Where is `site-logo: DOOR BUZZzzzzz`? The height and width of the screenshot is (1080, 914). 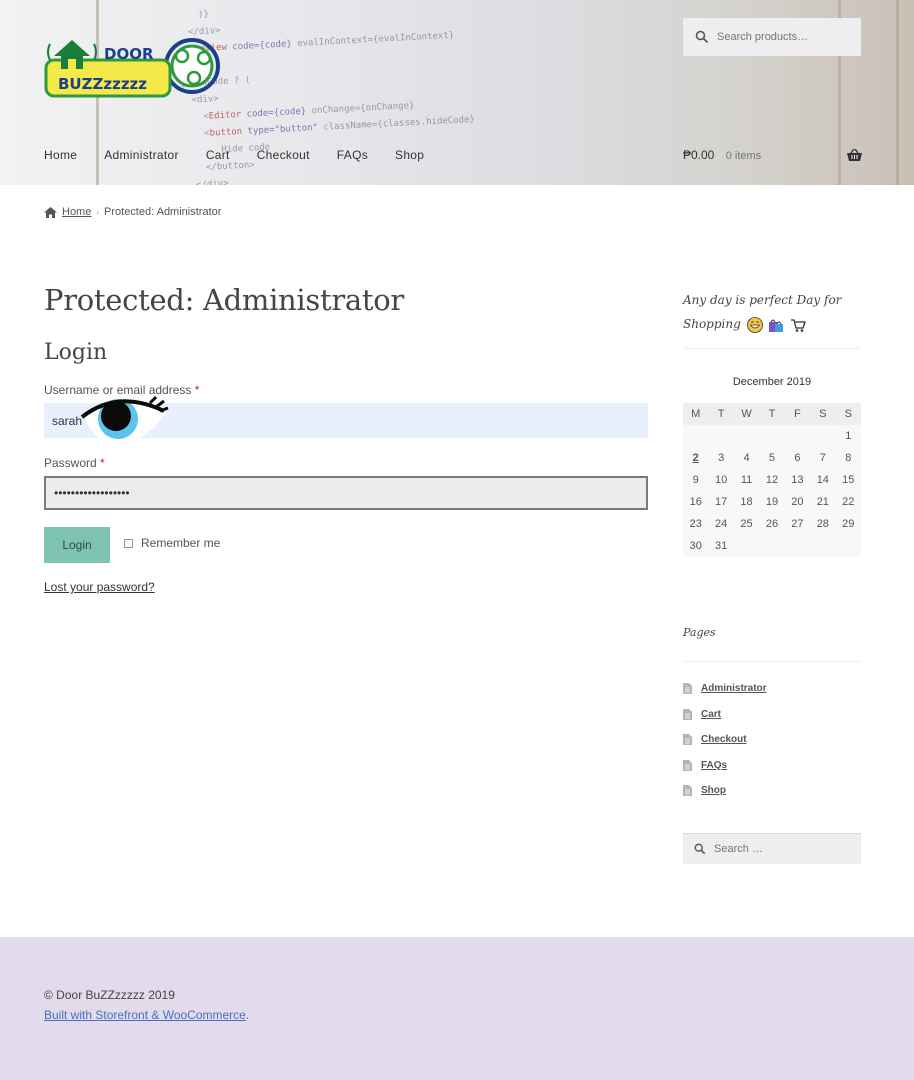 site-logo: DOOR BUZZzzzzz is located at coordinates (133, 65).